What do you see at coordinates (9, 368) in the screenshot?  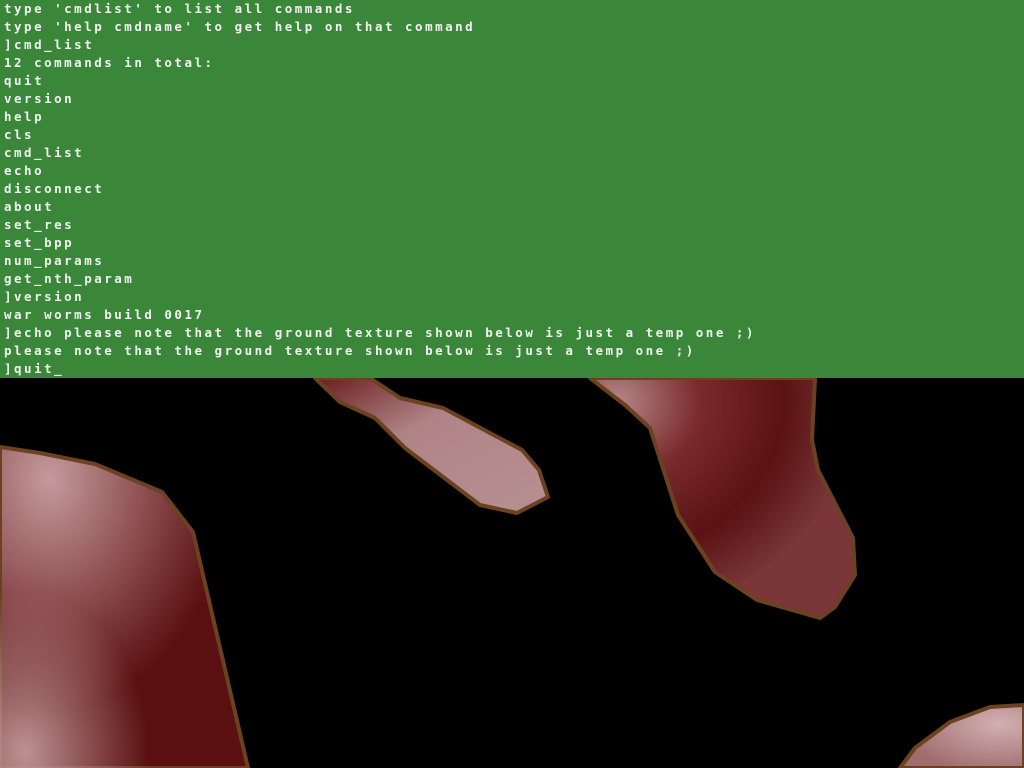 I see `prompt-symbol: ]` at bounding box center [9, 368].